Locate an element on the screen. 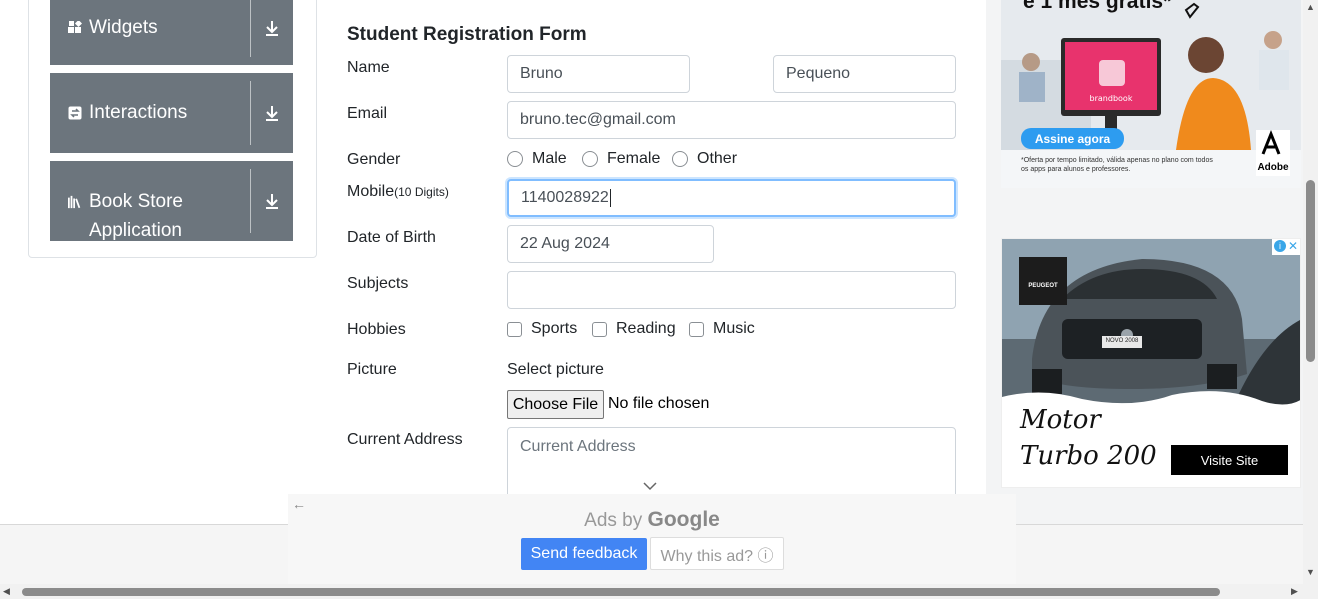 The width and height of the screenshot is (1318, 599). menu-group-interactions-header: Interactions is located at coordinates (150, 113).